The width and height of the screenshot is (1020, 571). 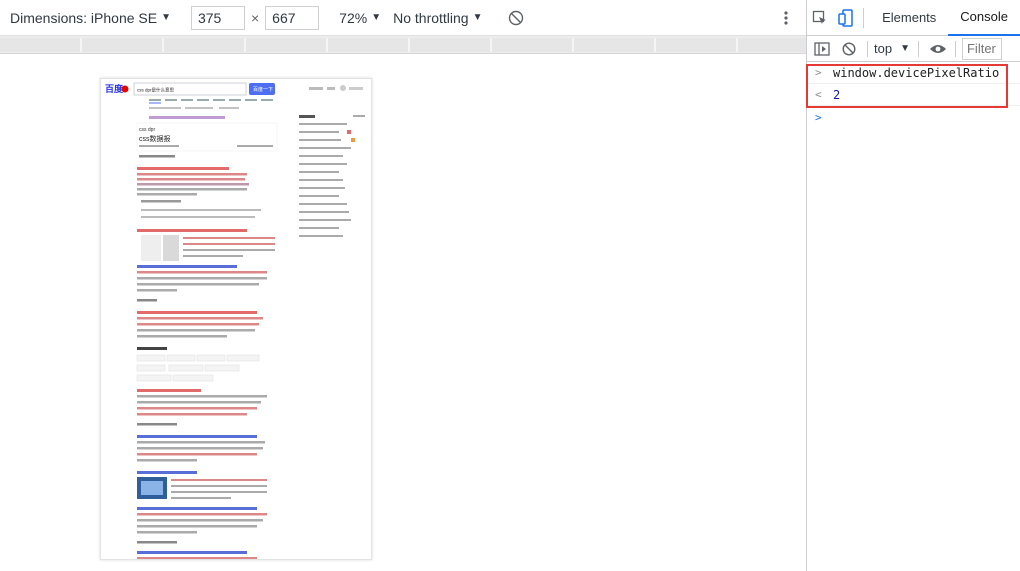 What do you see at coordinates (516, 18) in the screenshot?
I see `rotate-icon` at bounding box center [516, 18].